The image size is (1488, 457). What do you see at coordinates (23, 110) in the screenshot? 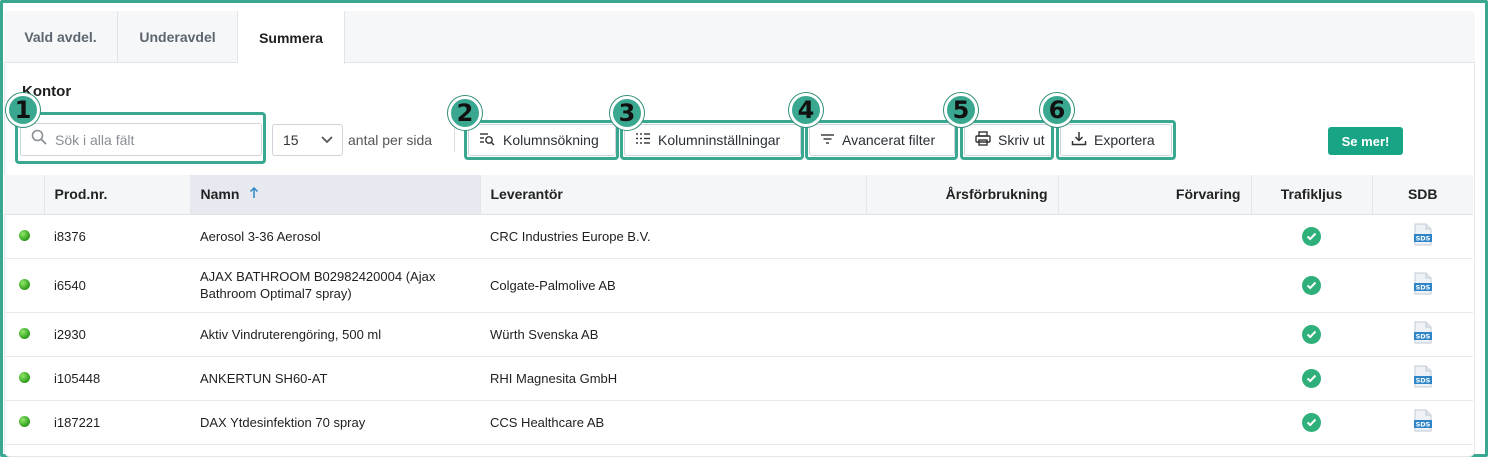
I see `callout-badge-1: 1` at bounding box center [23, 110].